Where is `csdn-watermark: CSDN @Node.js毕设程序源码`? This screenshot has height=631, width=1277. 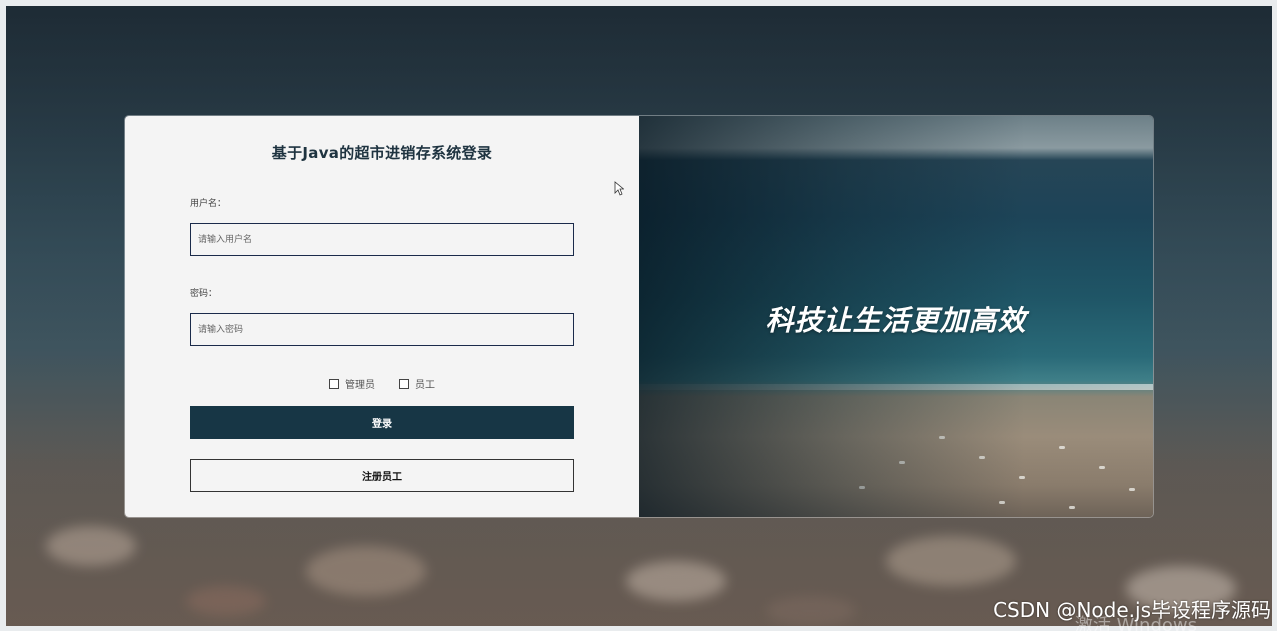
csdn-watermark: CSDN @Node.js毕设程序源码 is located at coordinates (1132, 610).